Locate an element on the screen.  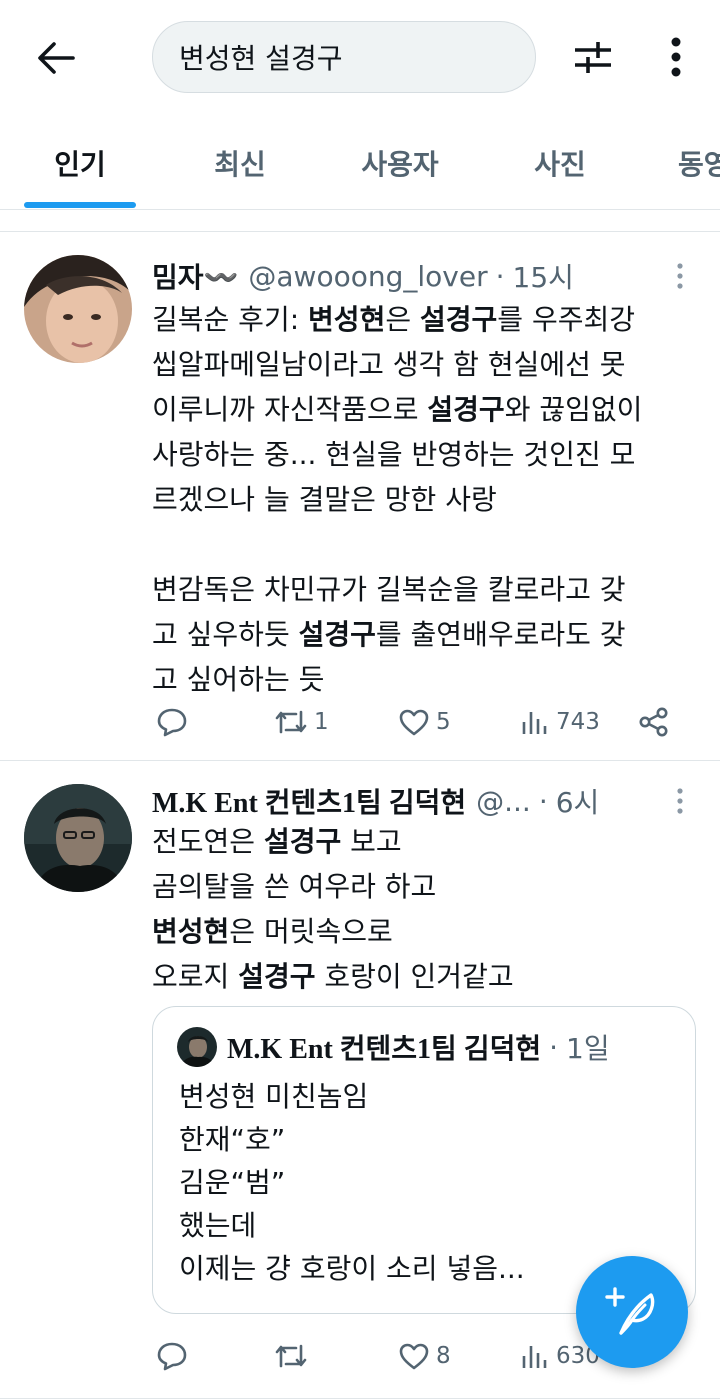
text-segment: 보고 is located at coordinates (371, 841).